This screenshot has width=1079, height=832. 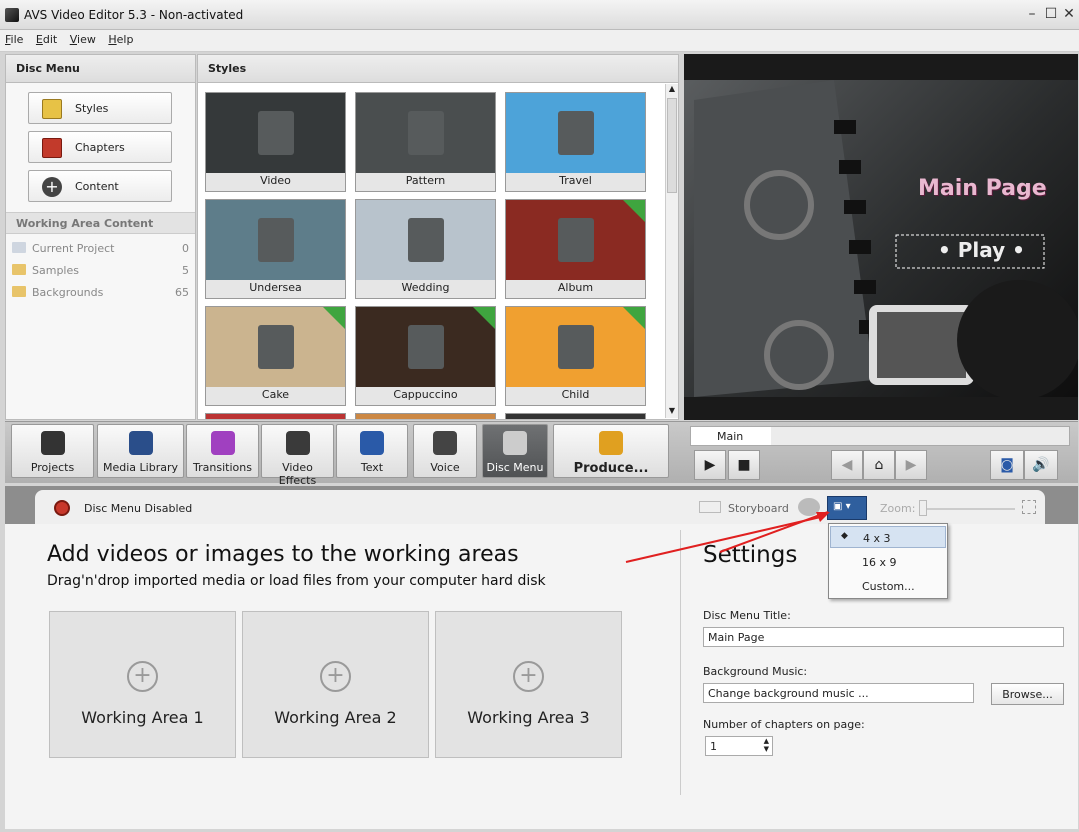 What do you see at coordinates (140, 467) in the screenshot?
I see `toolbar-button-label: Media Library` at bounding box center [140, 467].